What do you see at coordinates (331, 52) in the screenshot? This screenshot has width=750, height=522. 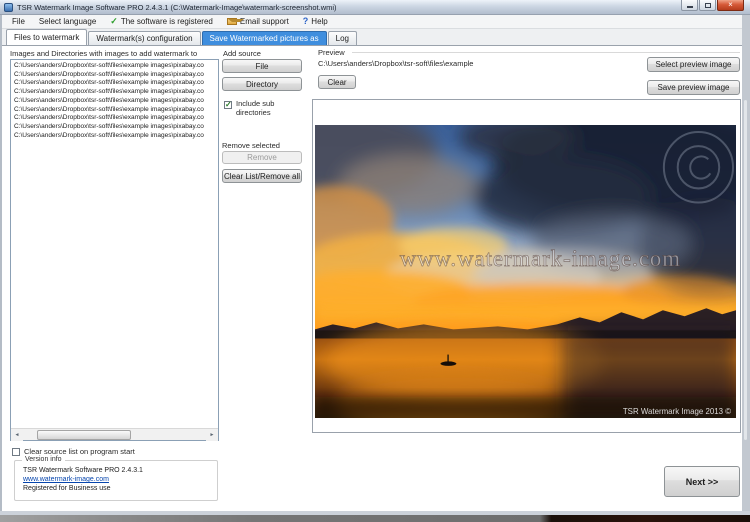 I see `preview-group-label: Preview` at bounding box center [331, 52].